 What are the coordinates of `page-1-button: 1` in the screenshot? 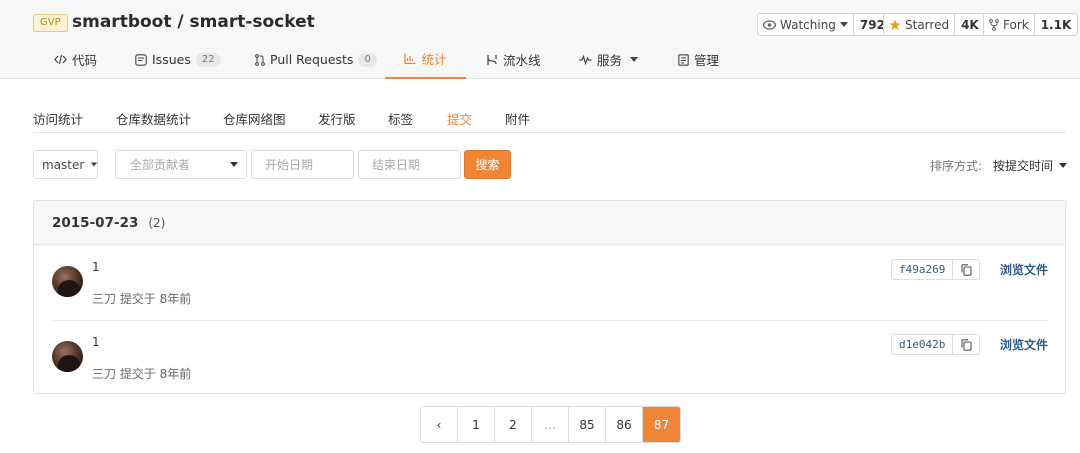 It's located at (476, 424).